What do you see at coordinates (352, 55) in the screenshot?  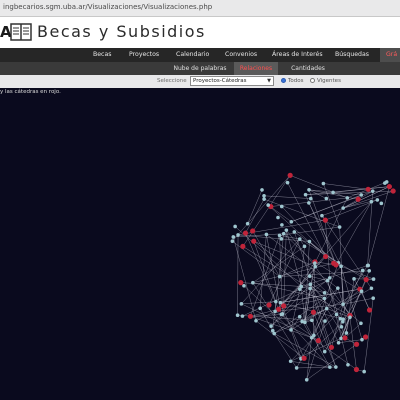 I see `nav-busquedas: Búsquedas` at bounding box center [352, 55].